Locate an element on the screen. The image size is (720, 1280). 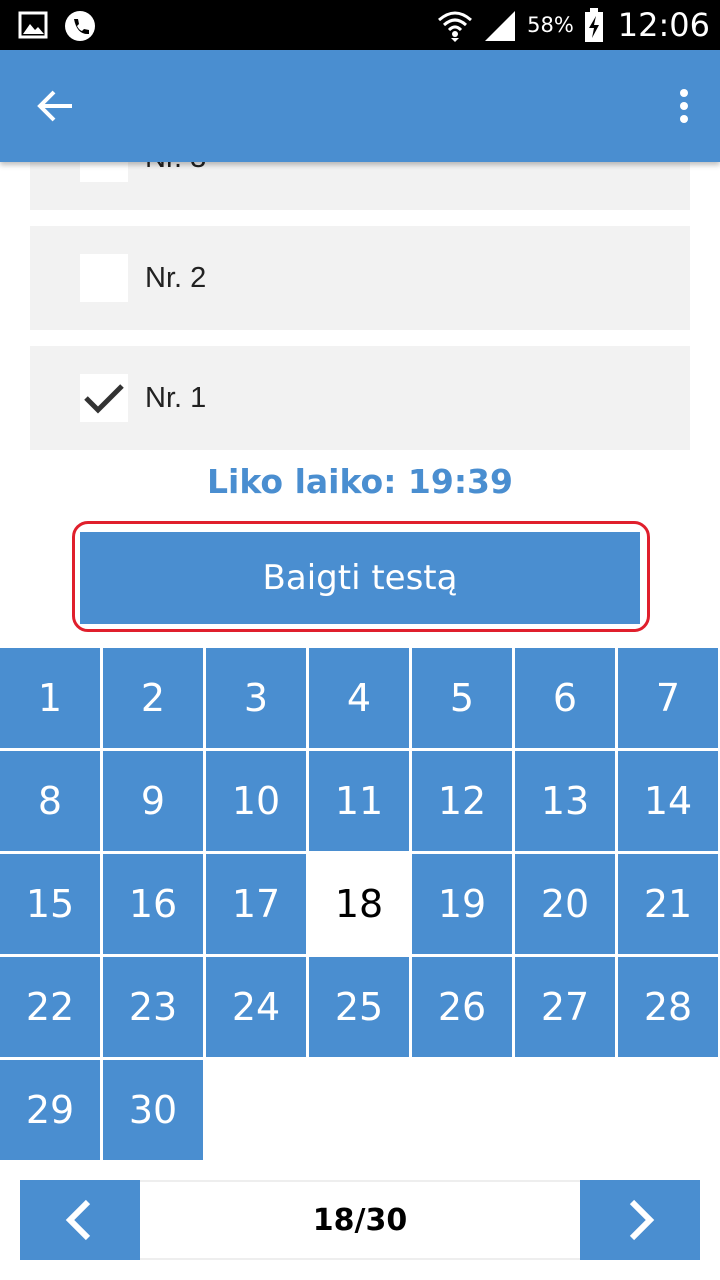
question-cell-3: 3 is located at coordinates (256, 698).